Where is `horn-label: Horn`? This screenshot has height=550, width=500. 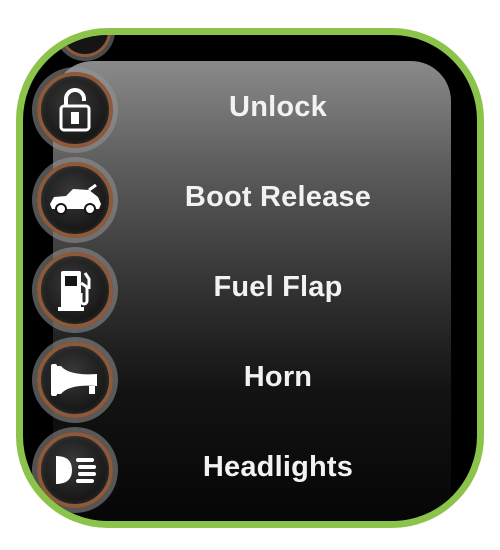 horn-label: Horn is located at coordinates (278, 377).